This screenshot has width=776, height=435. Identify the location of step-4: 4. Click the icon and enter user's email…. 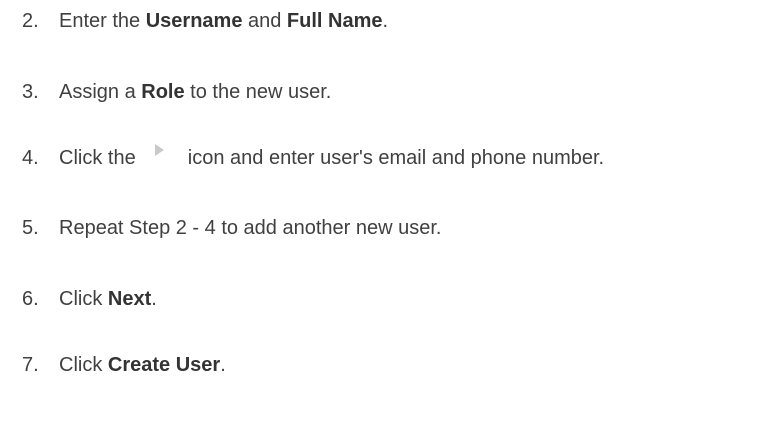
(313, 157).